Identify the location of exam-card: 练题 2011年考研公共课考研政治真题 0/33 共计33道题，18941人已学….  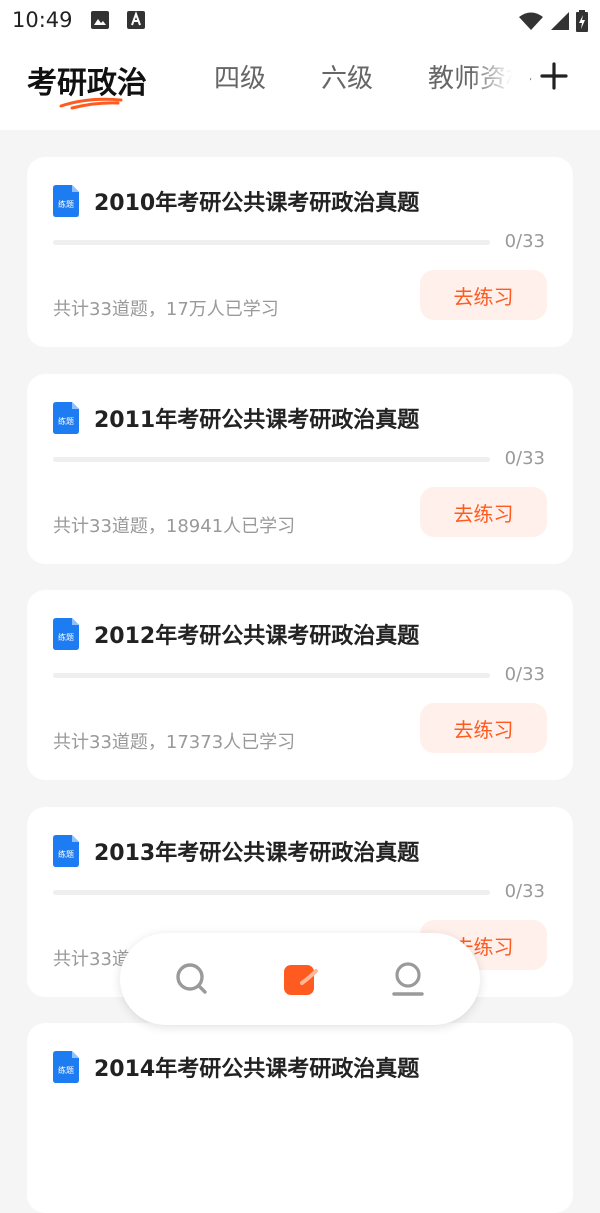
(300, 469).